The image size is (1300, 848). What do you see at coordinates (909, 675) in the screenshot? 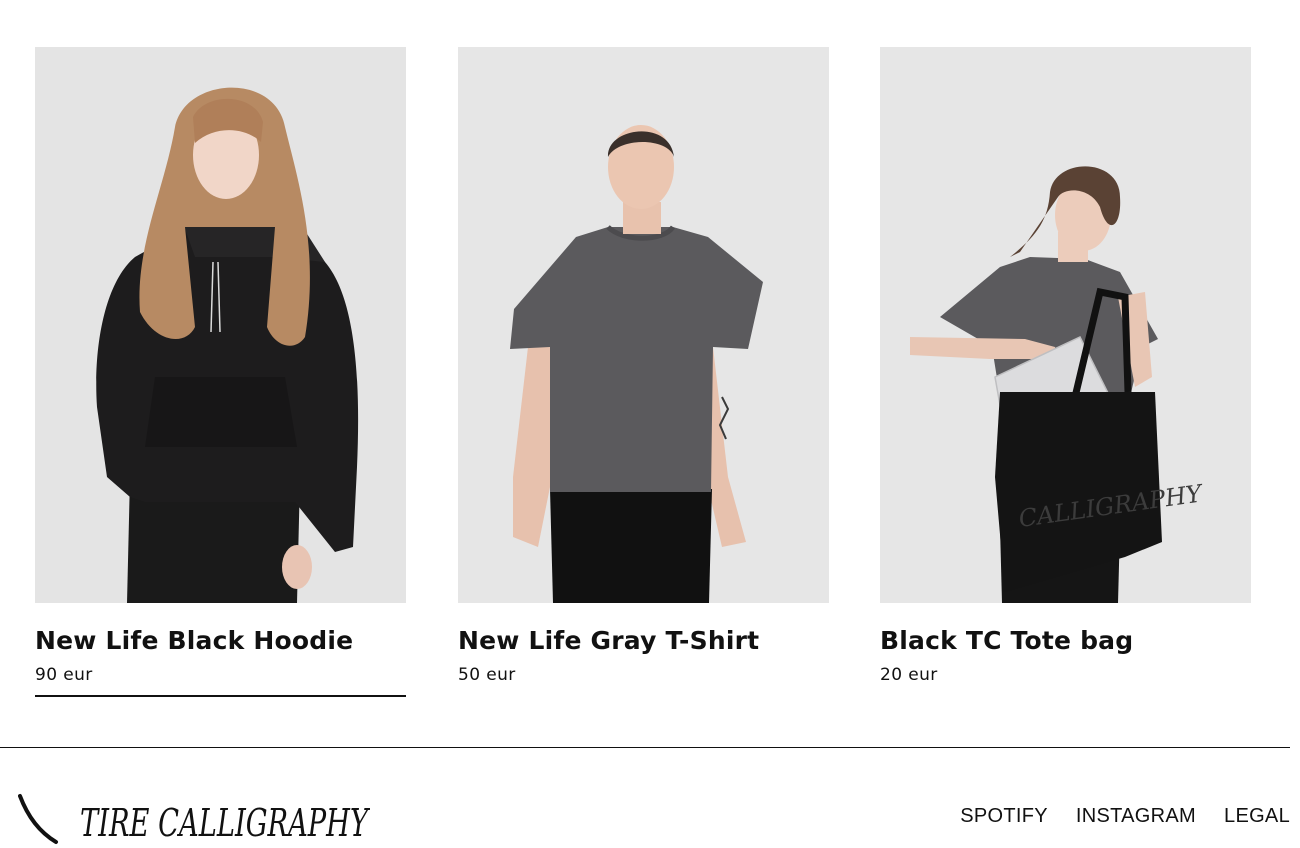
I see `product-price: 20 eur` at bounding box center [909, 675].